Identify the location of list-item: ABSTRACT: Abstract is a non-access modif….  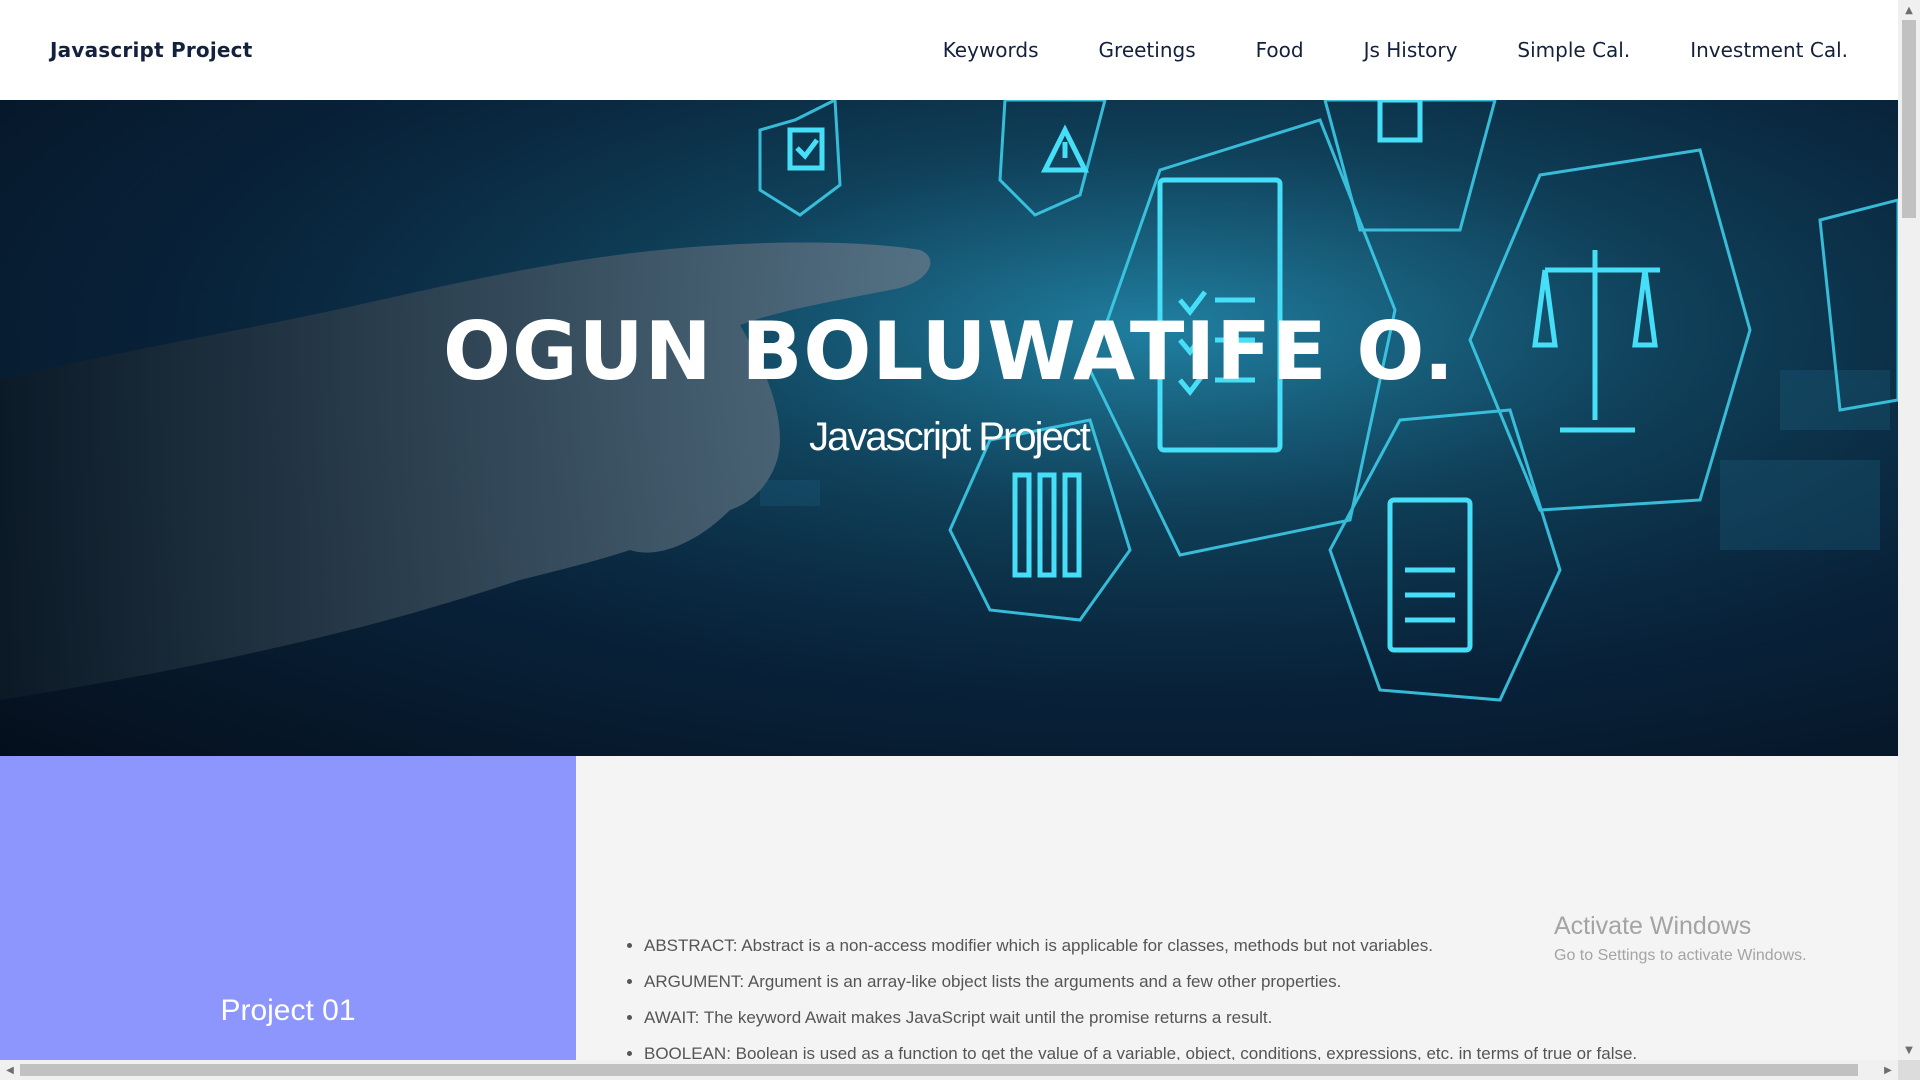
(1140, 946).